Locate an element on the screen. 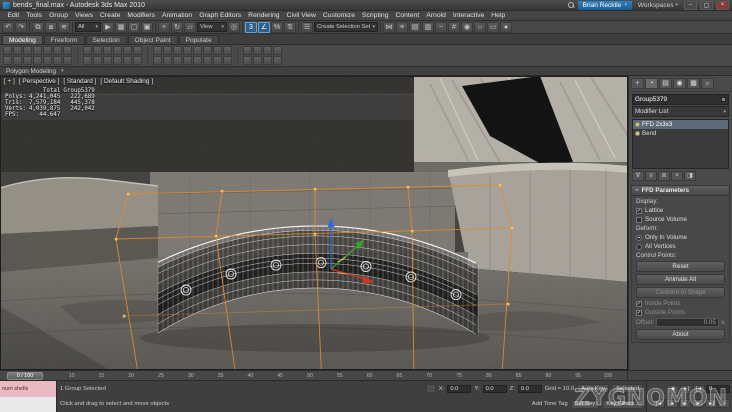 Image resolution: width=732 pixels, height=412 pixels. utilities-tab: ☼ is located at coordinates (707, 83).